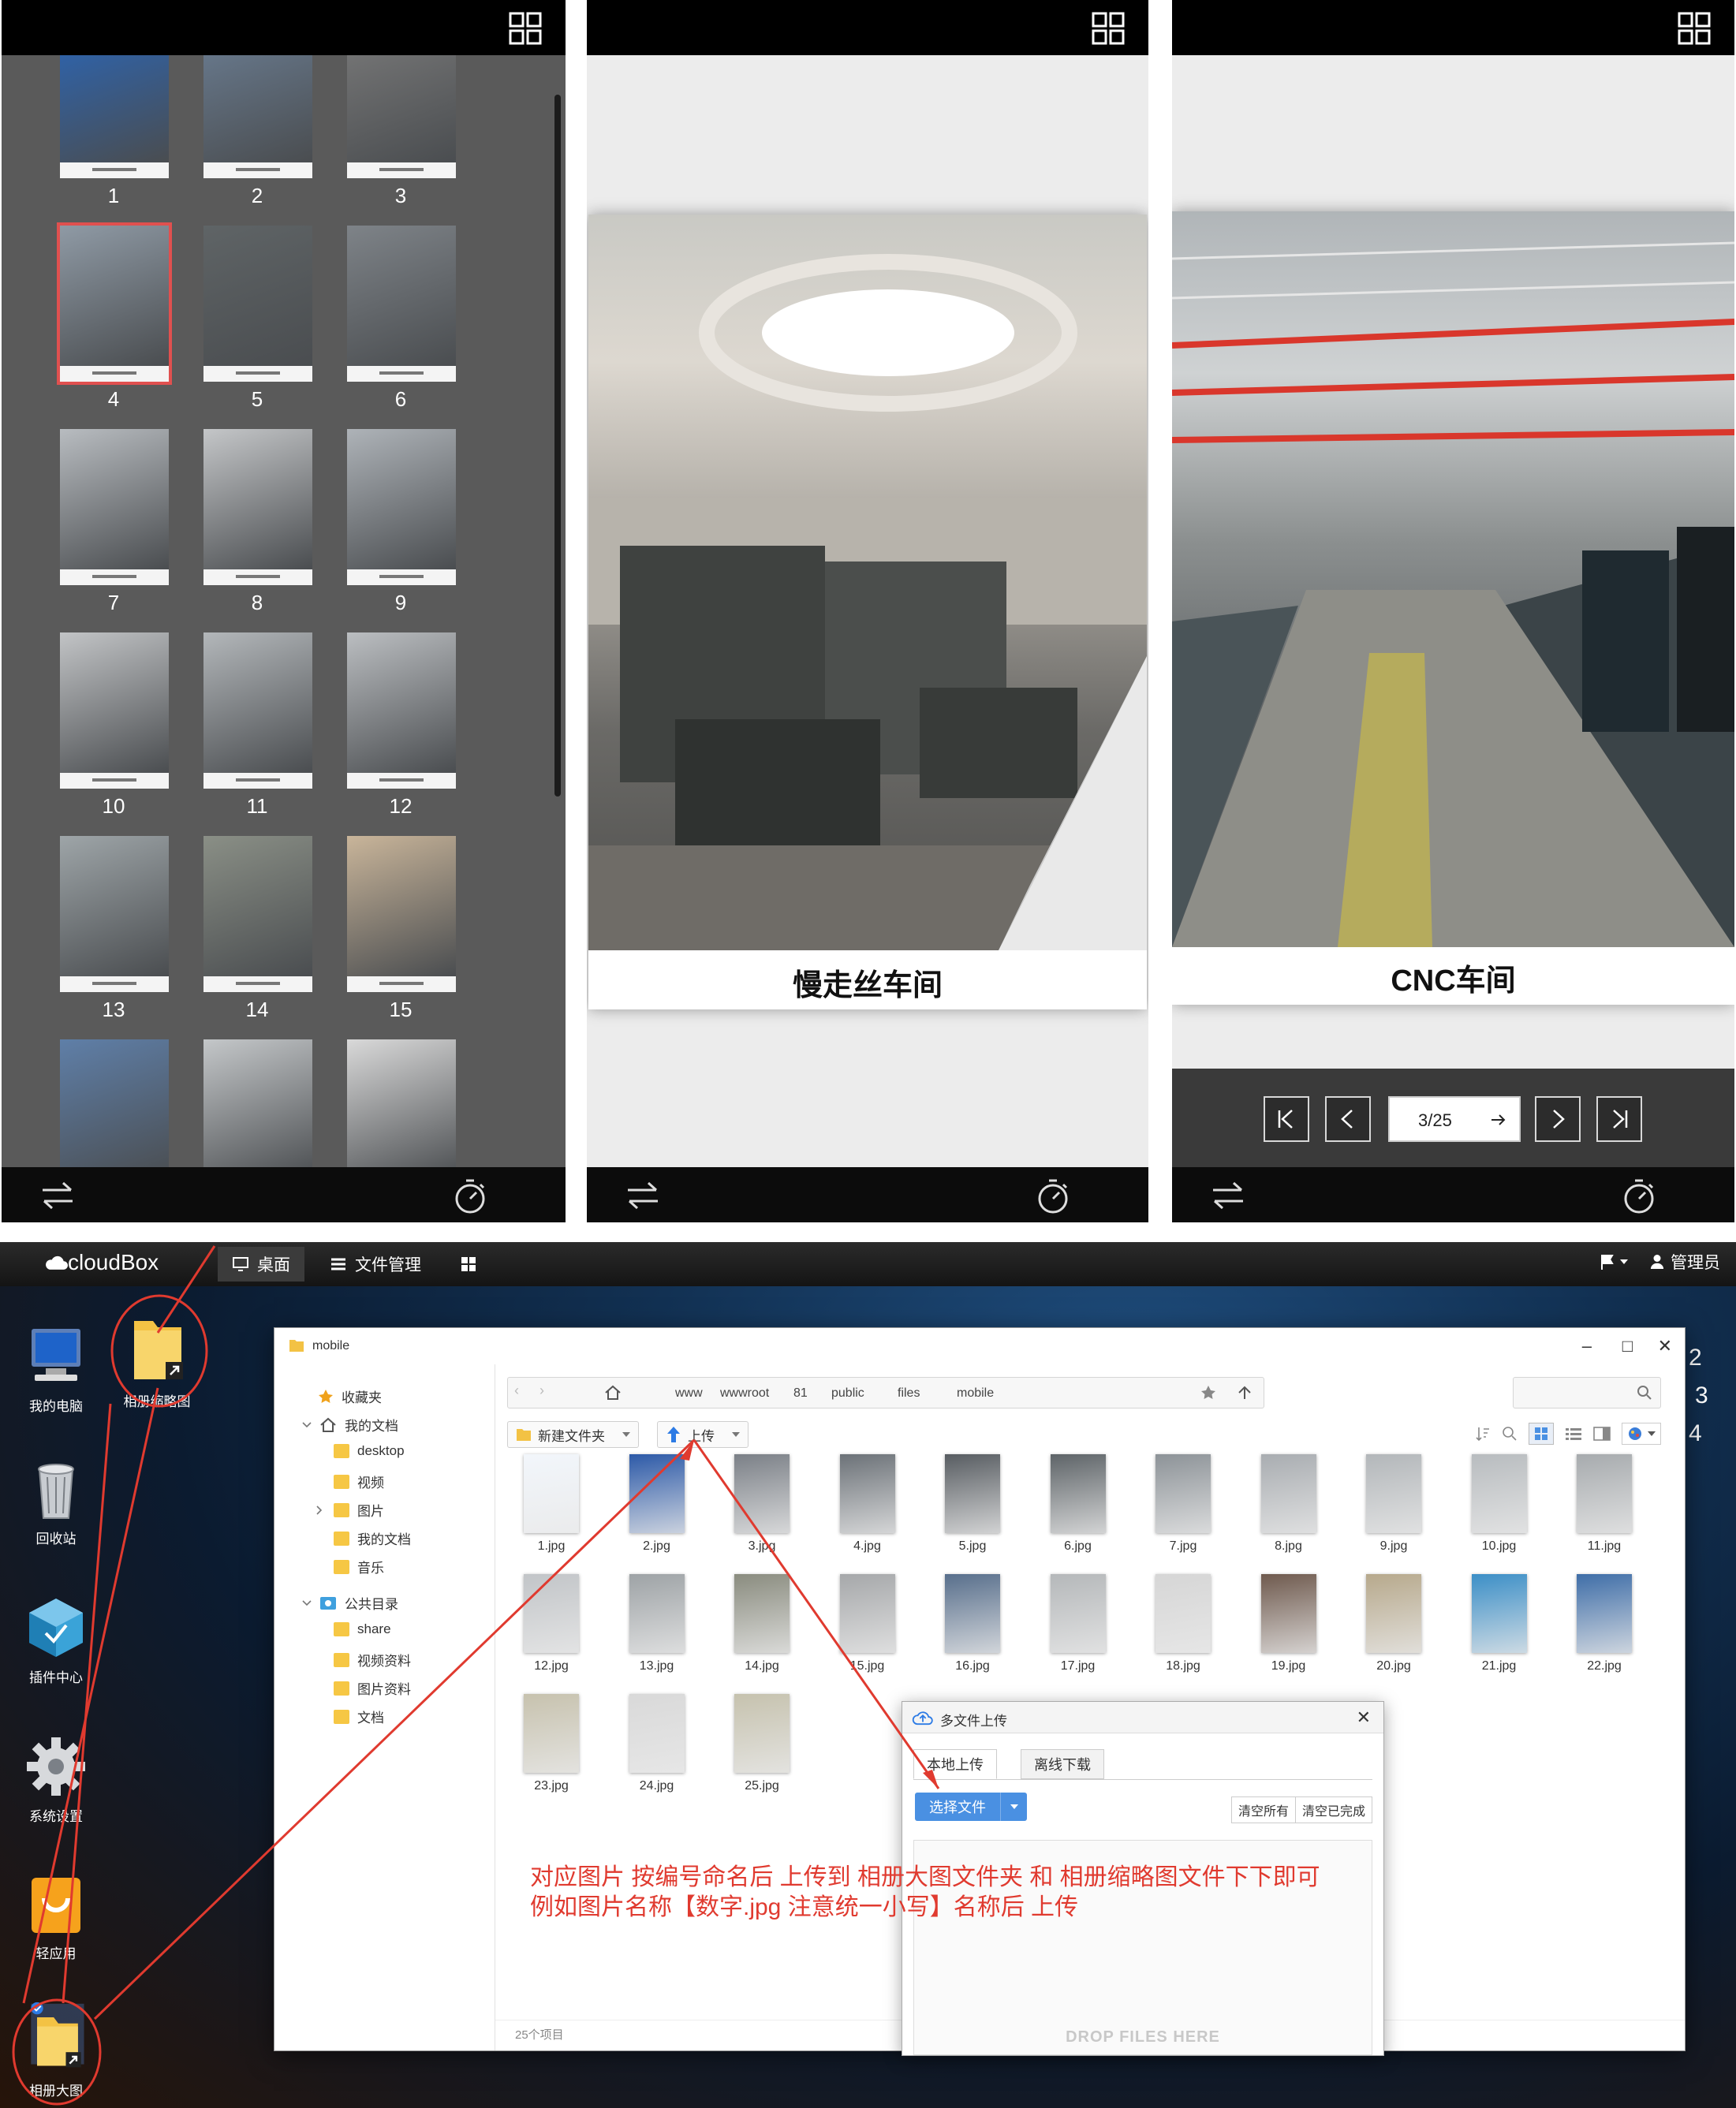  What do you see at coordinates (257, 324) in the screenshot?
I see `thumbnail-item: 5` at bounding box center [257, 324].